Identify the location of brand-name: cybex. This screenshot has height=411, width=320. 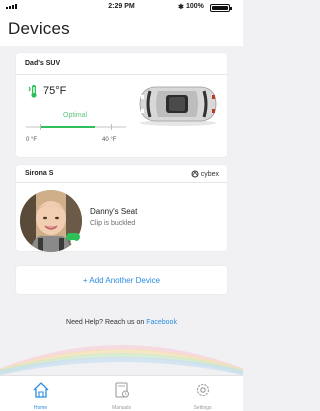
(209, 174).